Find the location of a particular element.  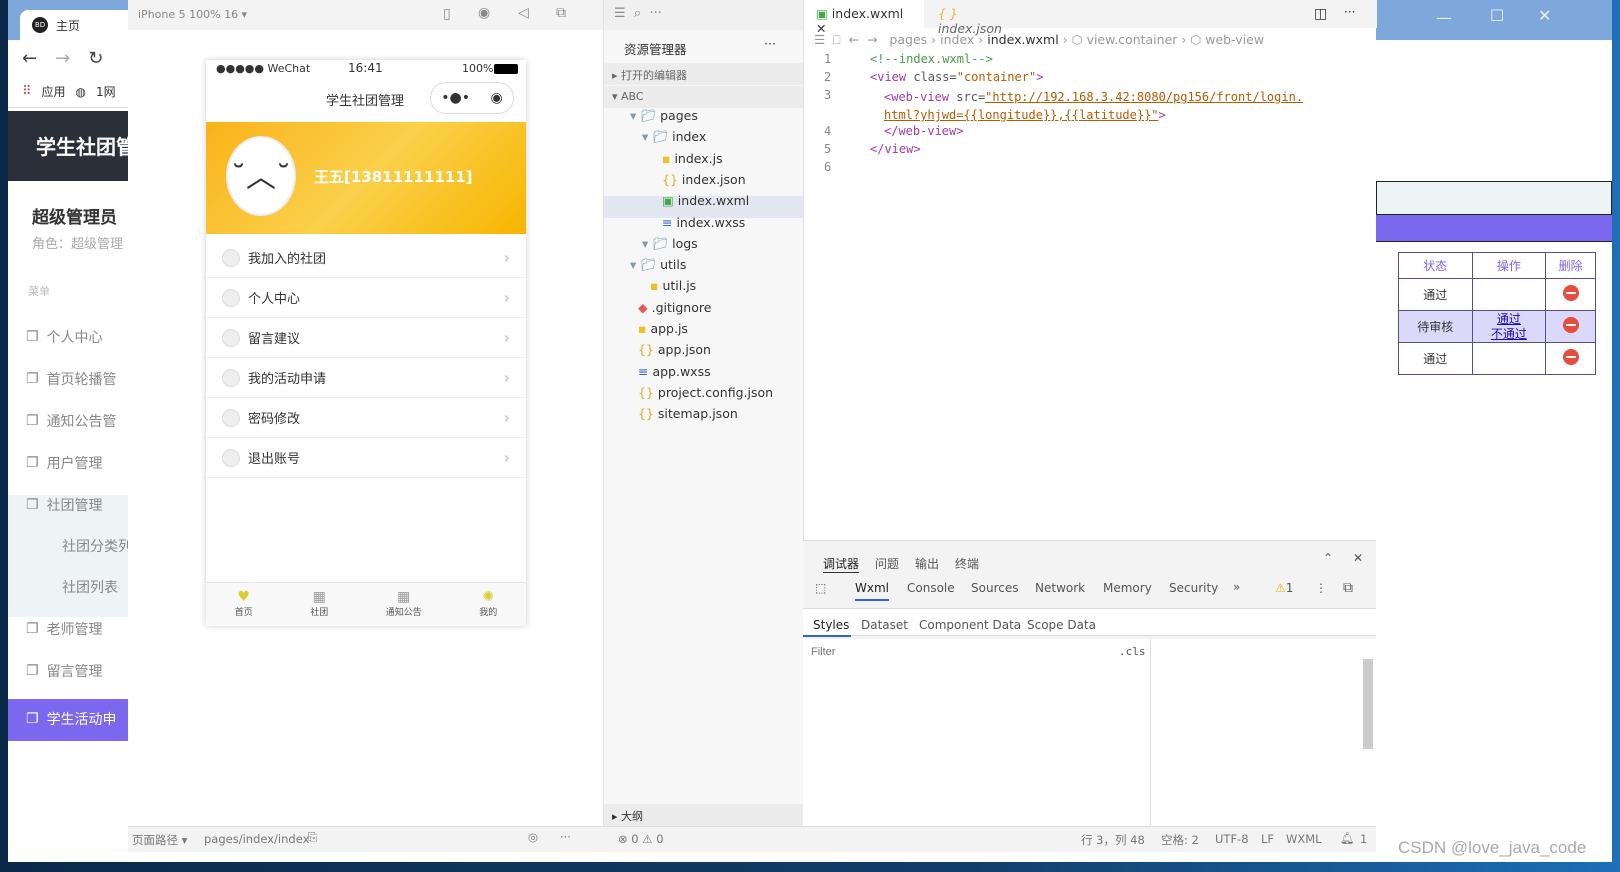

copy-icon: ⎘ is located at coordinates (312, 837).